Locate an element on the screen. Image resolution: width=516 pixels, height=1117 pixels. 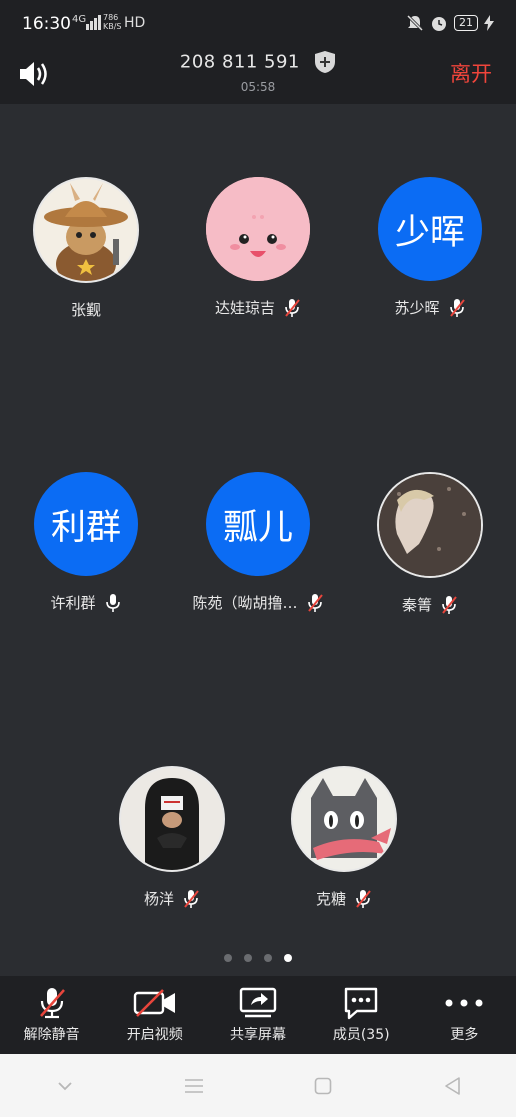
members-label: 成员(35) is located at coordinates (361, 1035).